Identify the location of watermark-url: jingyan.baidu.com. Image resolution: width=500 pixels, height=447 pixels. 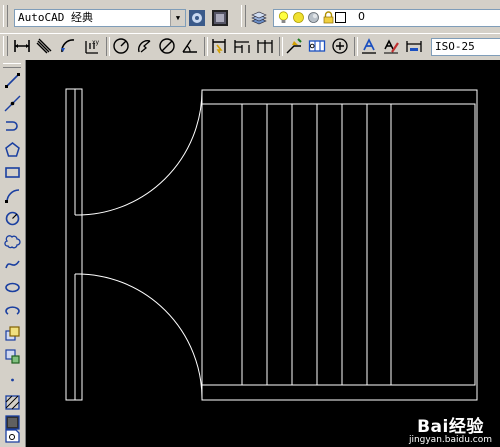
(450, 440).